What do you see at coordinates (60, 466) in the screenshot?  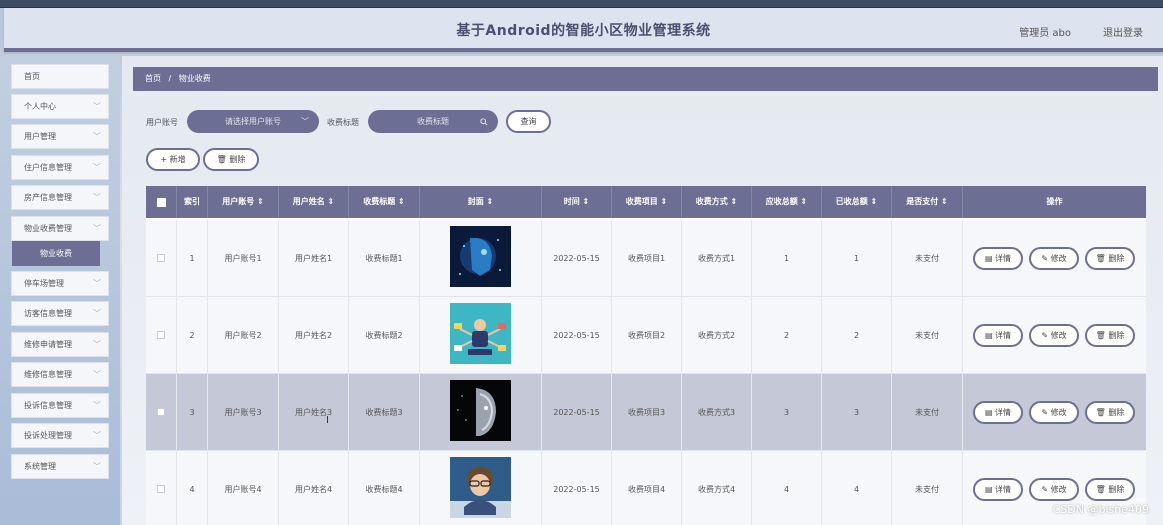 I see `sidebar-item-system: 系统管理 ﹀` at bounding box center [60, 466].